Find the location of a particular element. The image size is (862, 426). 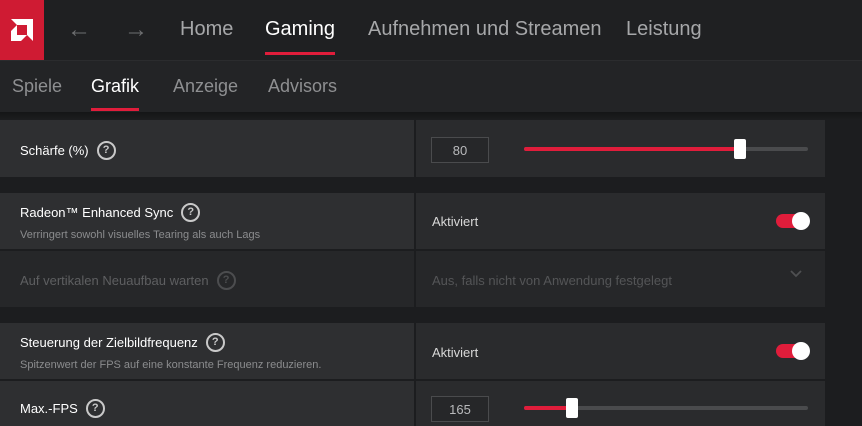

max-fps-value-field: 165 is located at coordinates (460, 409).